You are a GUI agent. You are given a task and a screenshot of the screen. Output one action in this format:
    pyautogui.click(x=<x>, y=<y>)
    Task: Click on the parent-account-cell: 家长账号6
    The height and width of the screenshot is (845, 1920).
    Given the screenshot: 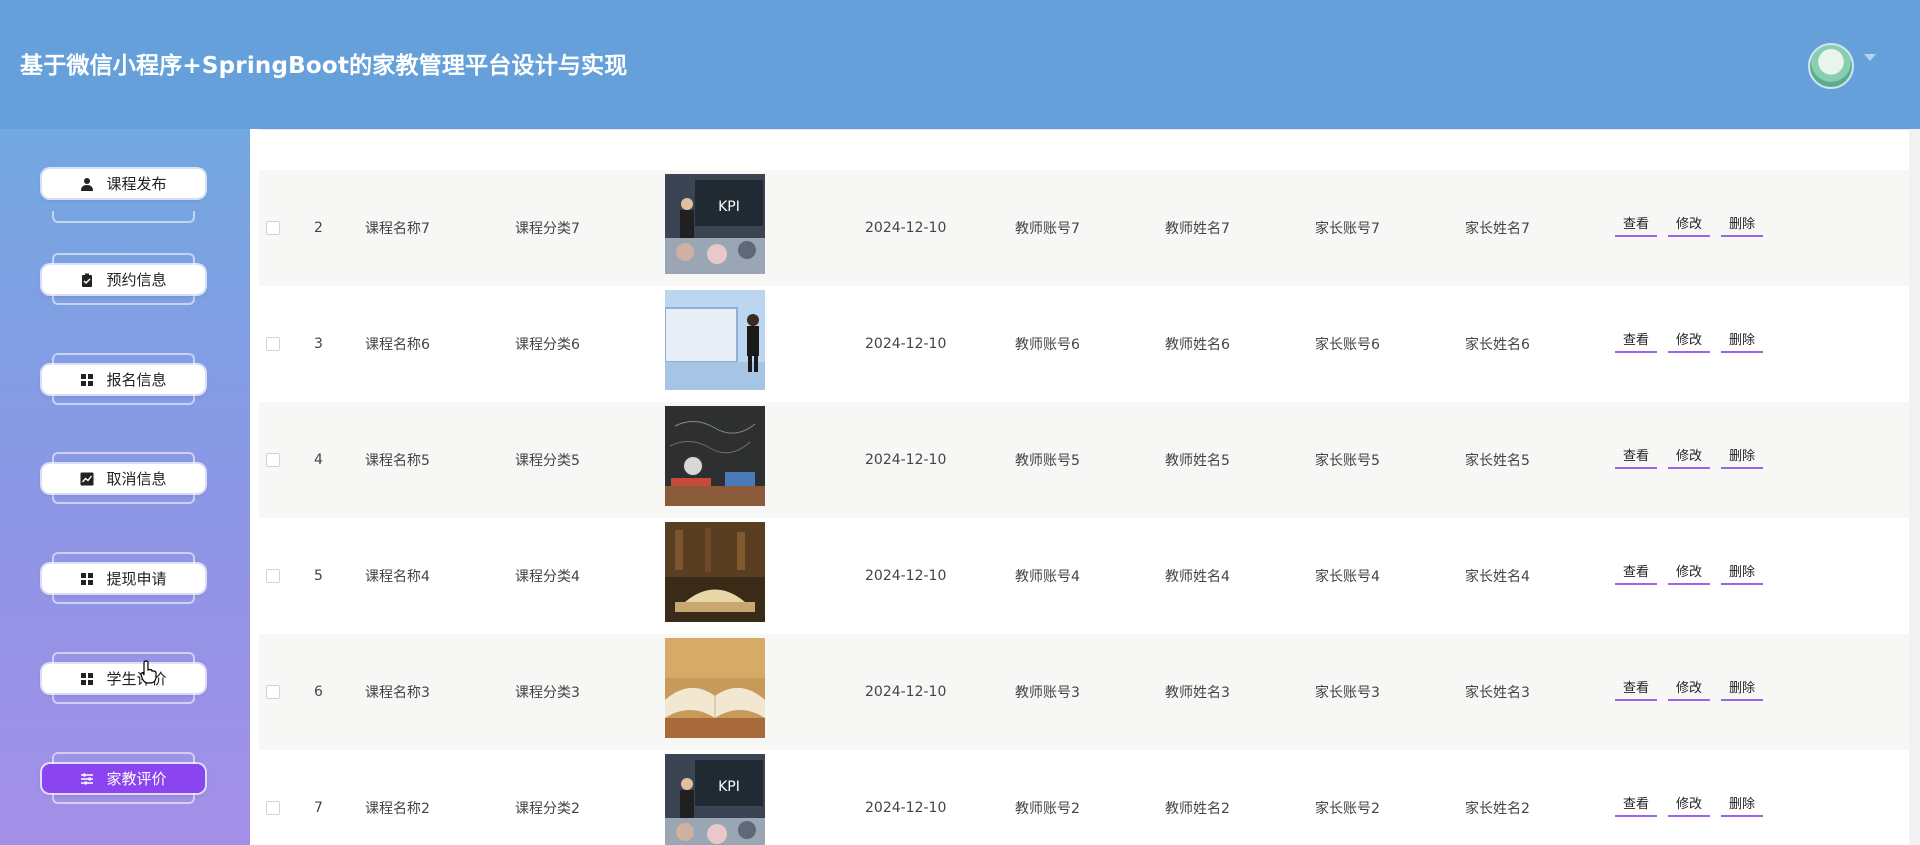 What is the action you would take?
    pyautogui.click(x=1347, y=345)
    